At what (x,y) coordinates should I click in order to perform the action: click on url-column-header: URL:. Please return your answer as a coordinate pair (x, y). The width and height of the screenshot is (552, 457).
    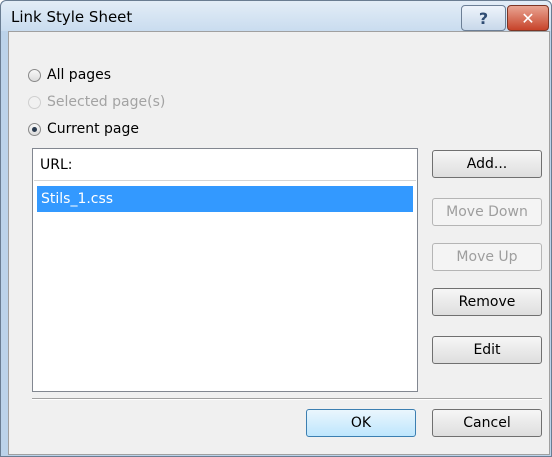
    Looking at the image, I should click on (225, 165).